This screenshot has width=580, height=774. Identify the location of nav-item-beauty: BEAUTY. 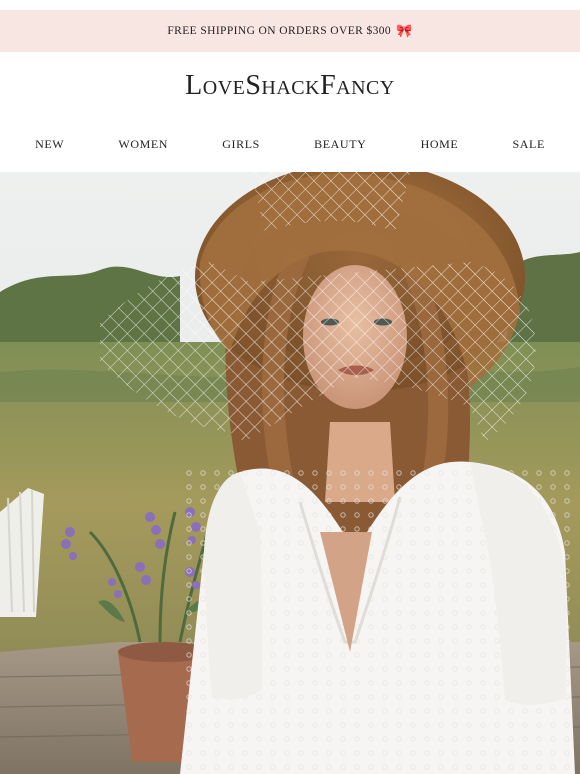
(340, 145).